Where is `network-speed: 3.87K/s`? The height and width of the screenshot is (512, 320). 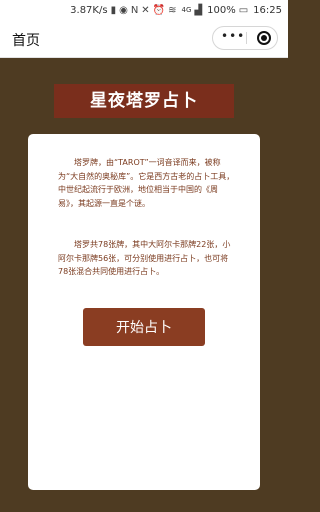 network-speed: 3.87K/s is located at coordinates (89, 10).